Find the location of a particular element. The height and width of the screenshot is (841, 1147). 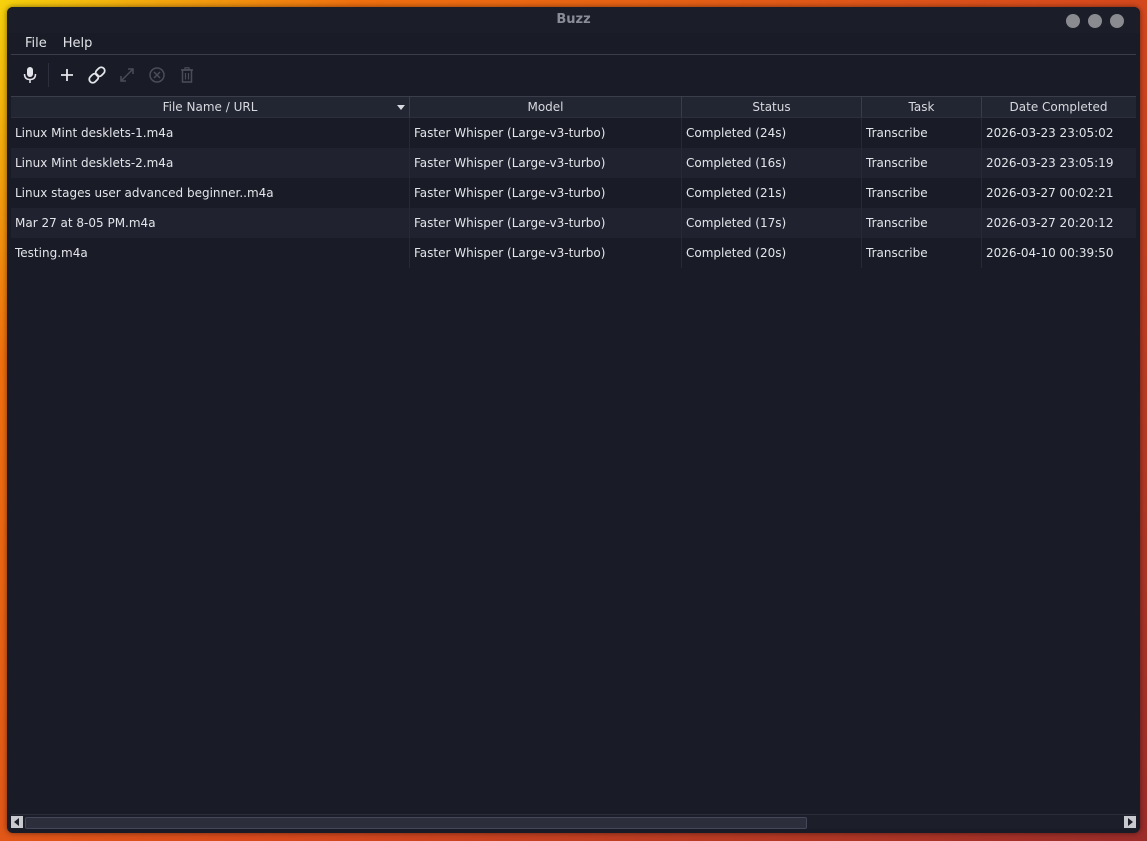

scrollbar-track is located at coordinates (573, 822).